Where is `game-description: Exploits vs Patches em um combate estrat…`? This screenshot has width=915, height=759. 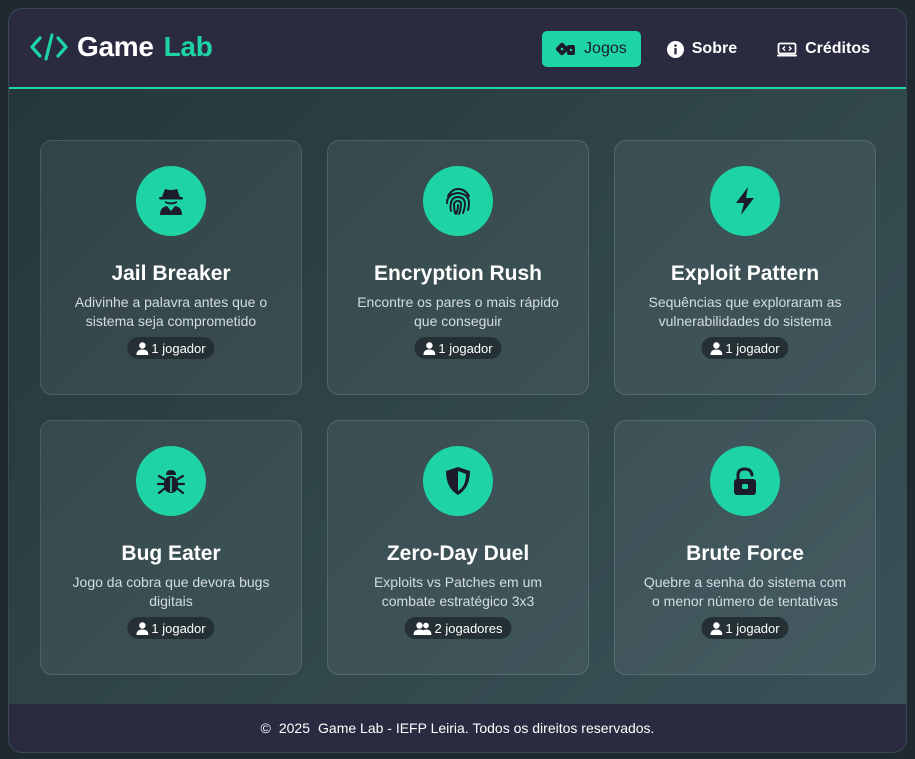
game-description: Exploits vs Patches em um combate estrat… is located at coordinates (458, 591).